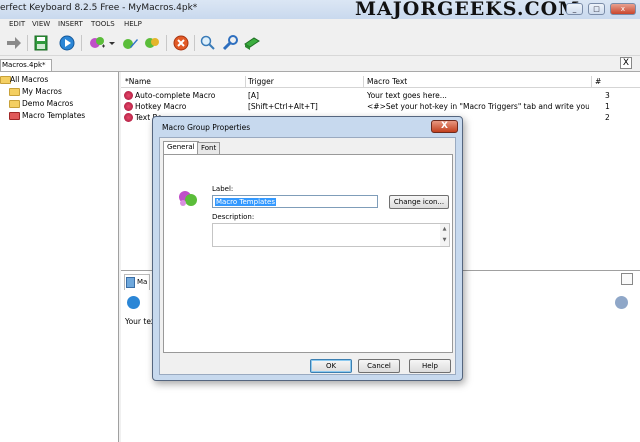  What do you see at coordinates (26, 65) in the screenshot?
I see `file-tab: Macros.4pk*` at bounding box center [26, 65].